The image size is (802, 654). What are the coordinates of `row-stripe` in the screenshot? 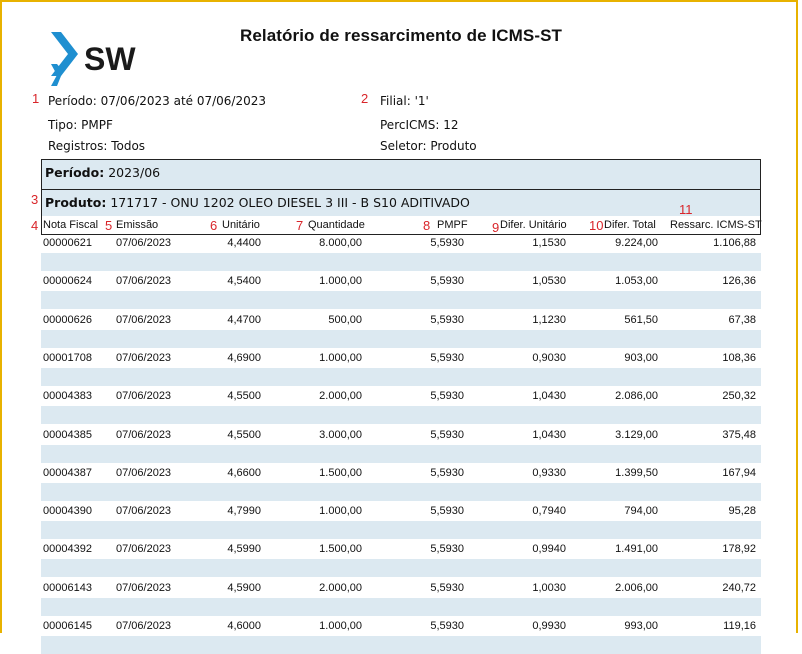 It's located at (401, 645).